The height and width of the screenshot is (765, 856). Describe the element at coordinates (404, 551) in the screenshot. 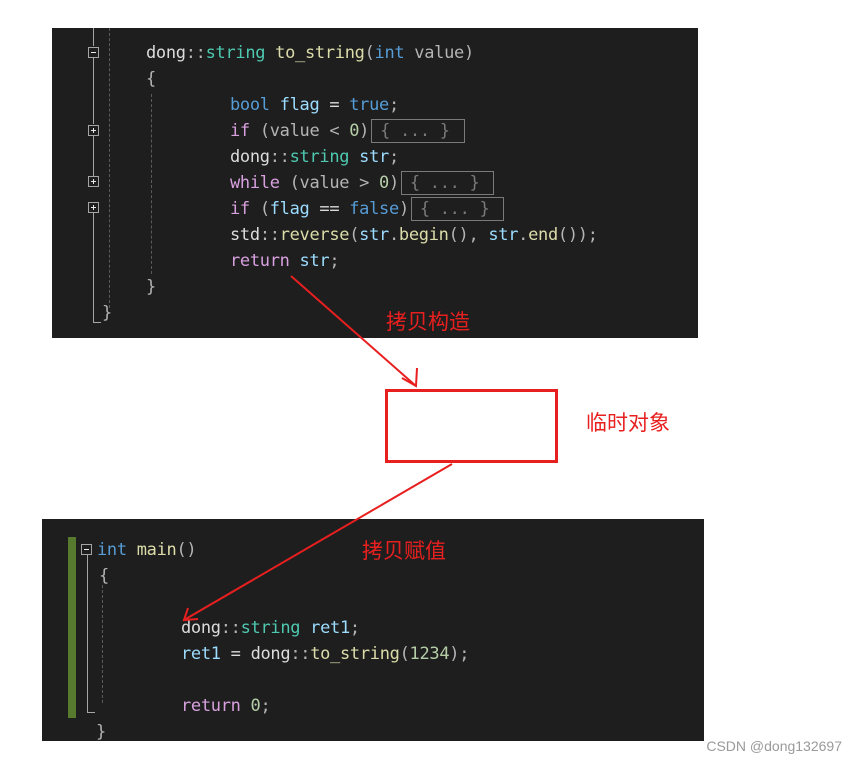

I see `copy-assign-label: 拷贝赋值` at that location.